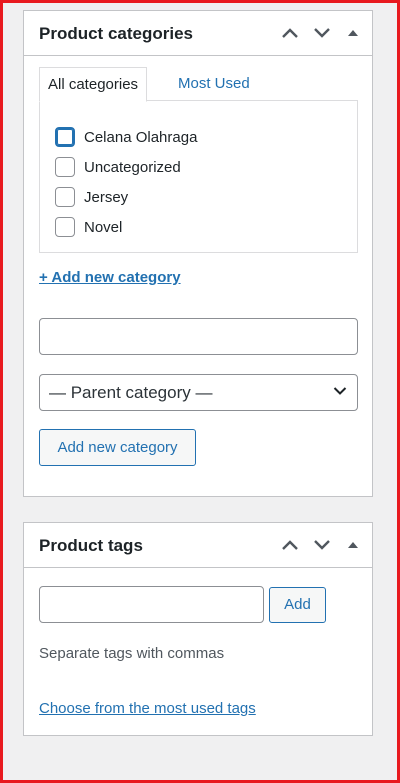  What do you see at coordinates (106, 197) in the screenshot?
I see `category-label: Jersey` at bounding box center [106, 197].